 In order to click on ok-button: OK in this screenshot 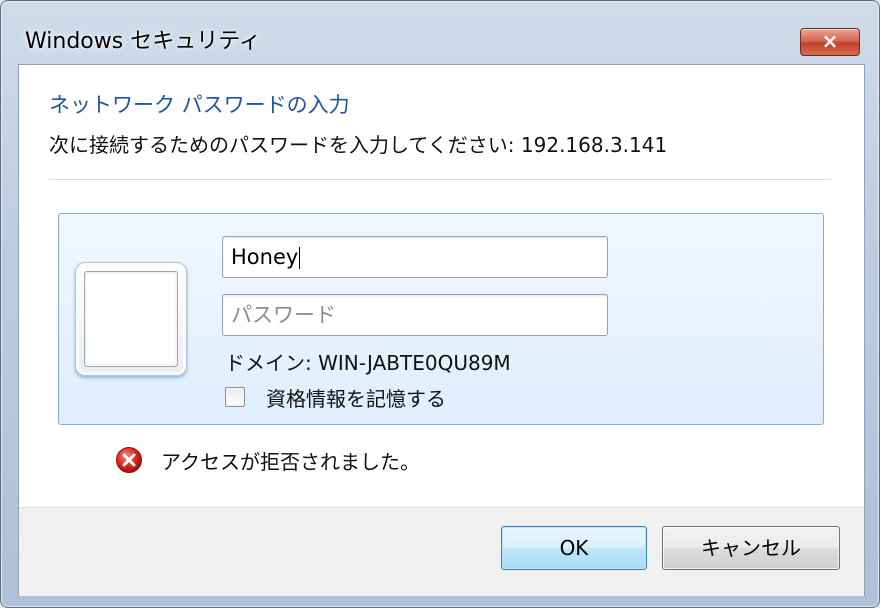, I will do `click(574, 548)`.